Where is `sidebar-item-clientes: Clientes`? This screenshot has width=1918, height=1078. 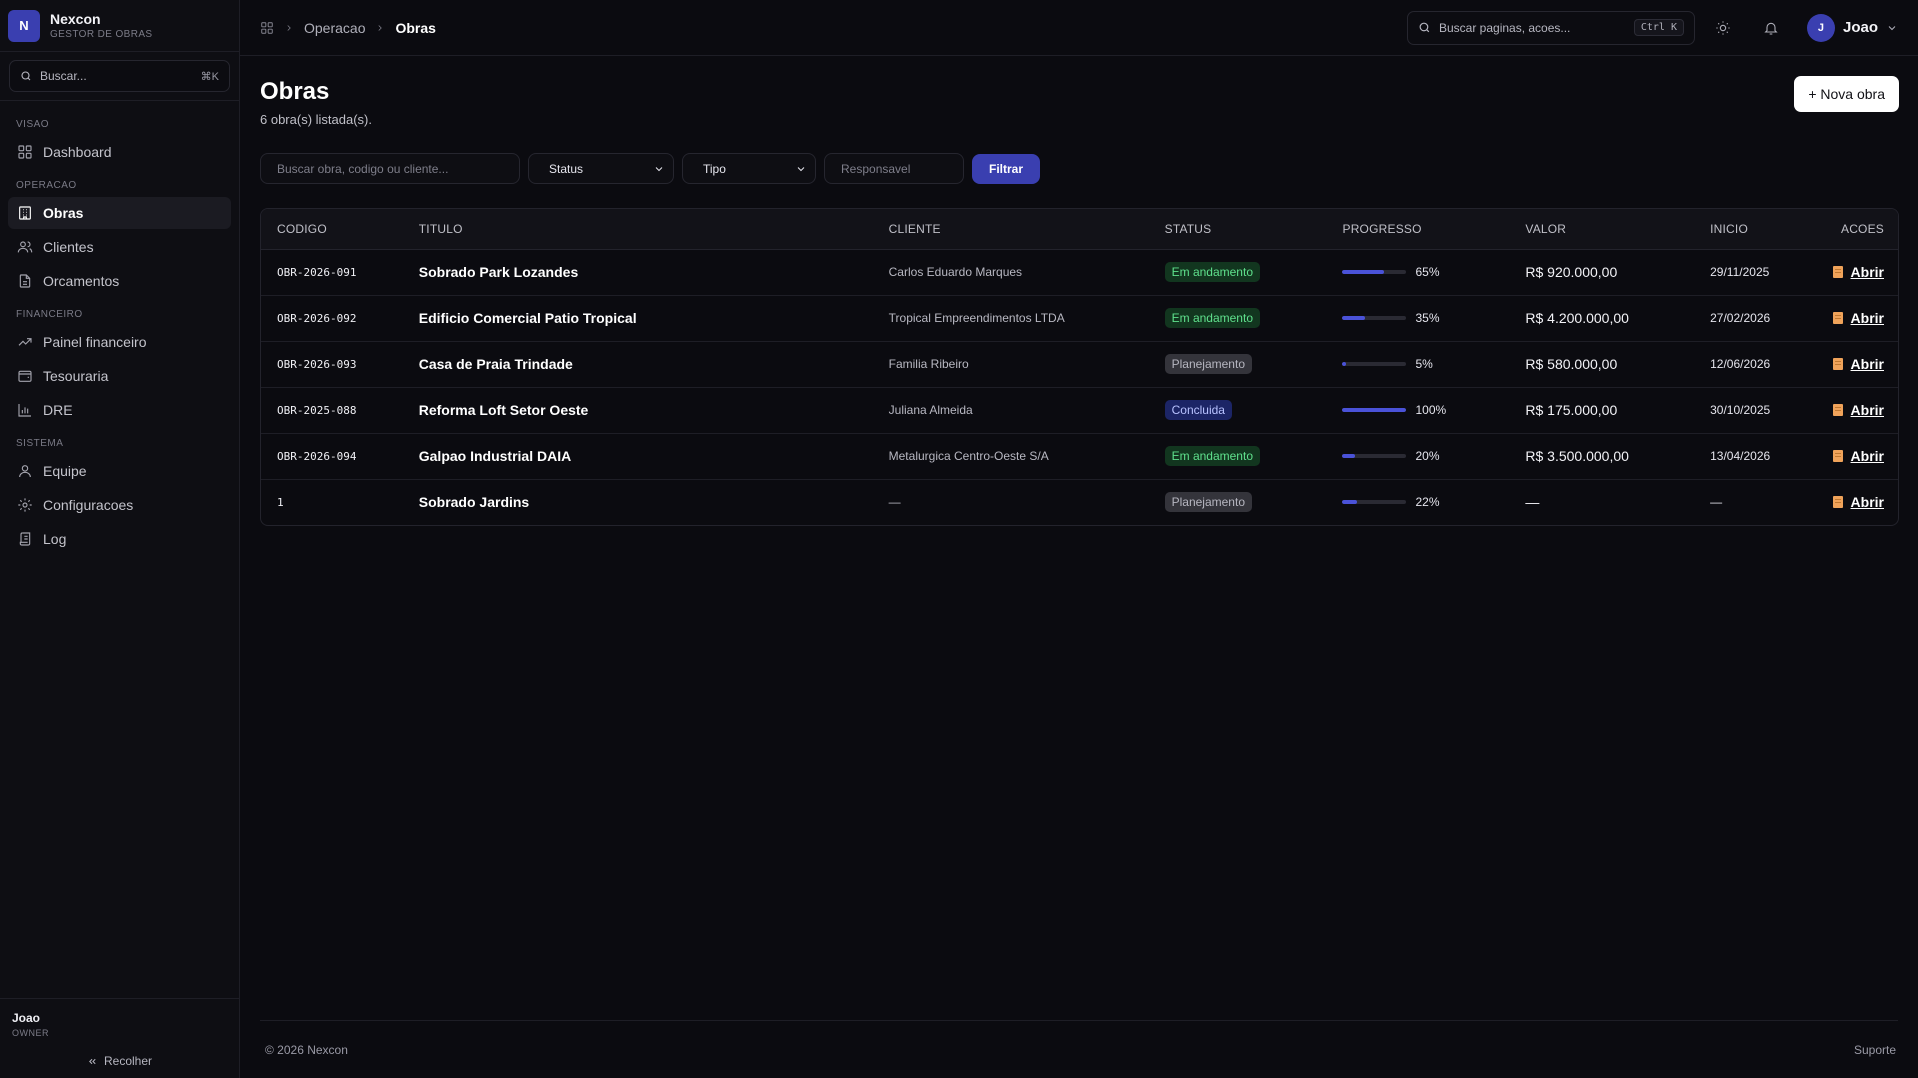 sidebar-item-clientes: Clientes is located at coordinates (119, 247).